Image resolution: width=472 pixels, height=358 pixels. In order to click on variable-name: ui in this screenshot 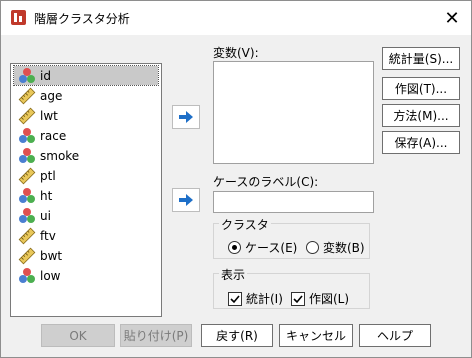, I will do `click(45, 215)`.